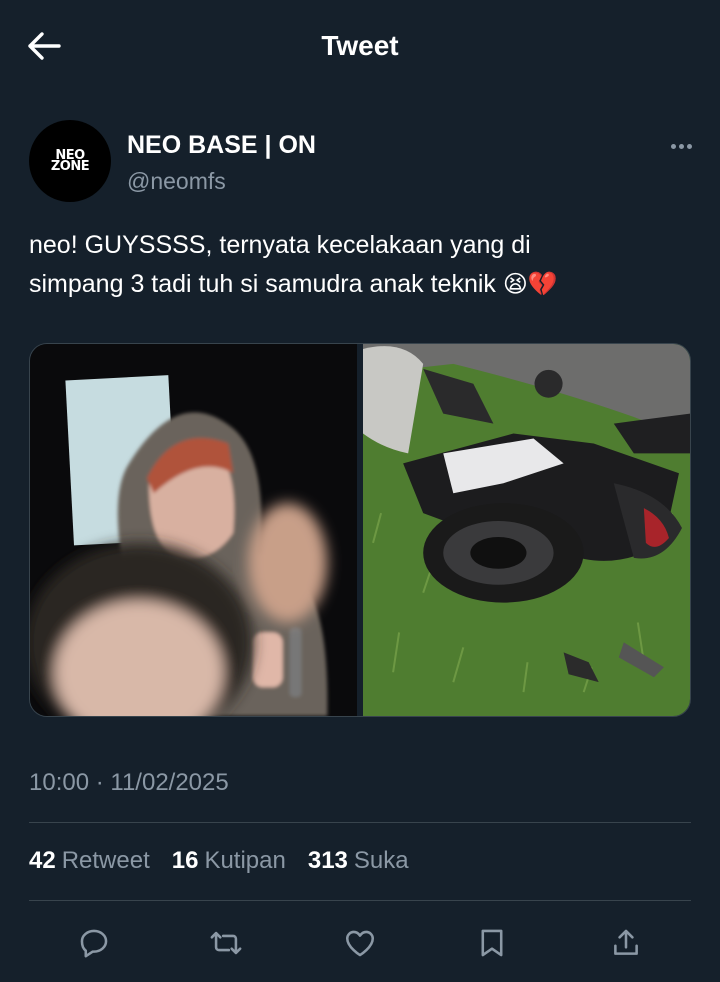  I want to click on page-title: Tweet, so click(360, 45).